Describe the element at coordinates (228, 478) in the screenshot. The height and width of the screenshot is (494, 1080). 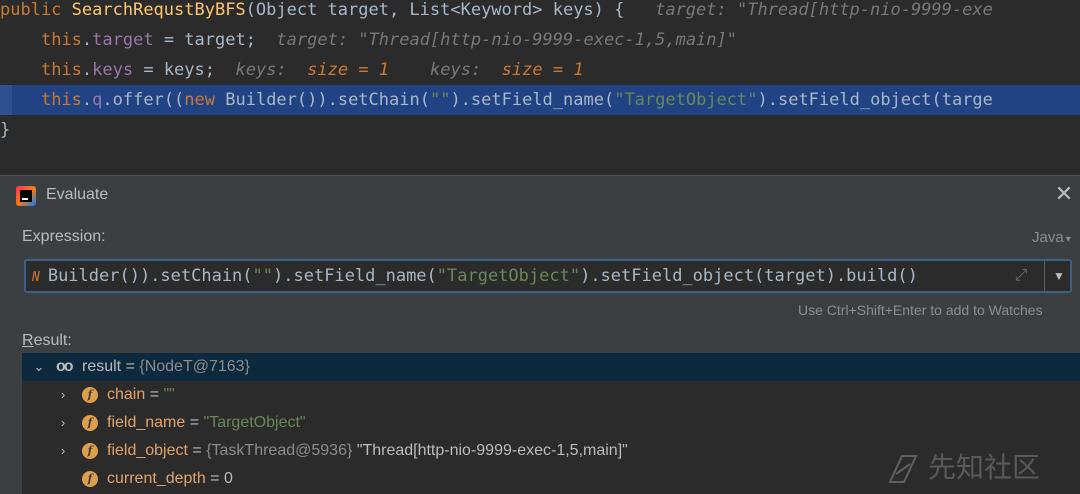
I see `node-value: 0` at that location.